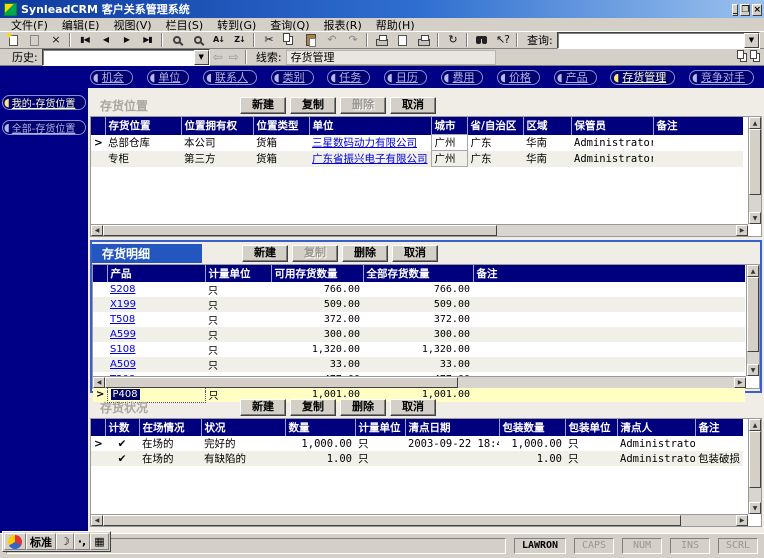 The image size is (764, 558). Describe the element at coordinates (546, 126) in the screenshot. I see `column-header: 区域` at that location.